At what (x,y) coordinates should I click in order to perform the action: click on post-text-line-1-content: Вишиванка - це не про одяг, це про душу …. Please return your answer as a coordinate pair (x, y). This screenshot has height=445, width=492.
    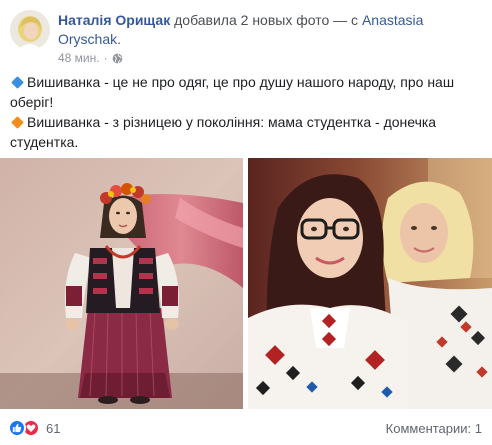
    Looking at the image, I should click on (232, 92).